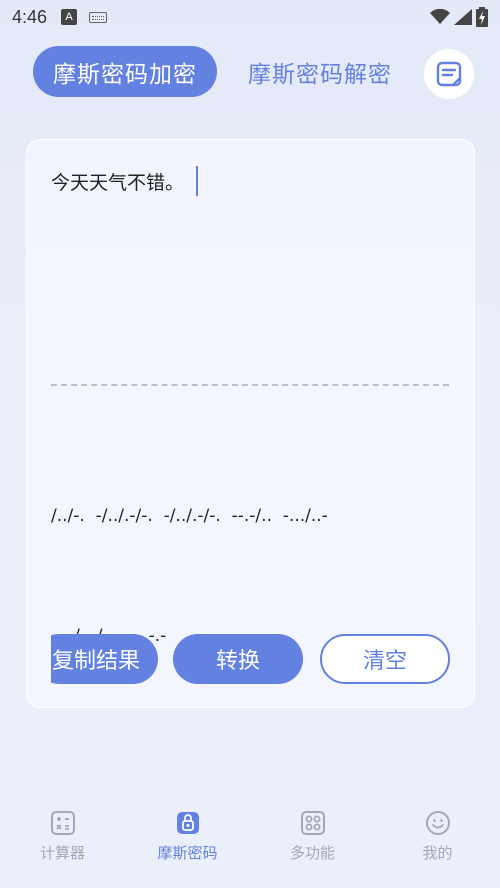  I want to click on text-caret, so click(197, 181).